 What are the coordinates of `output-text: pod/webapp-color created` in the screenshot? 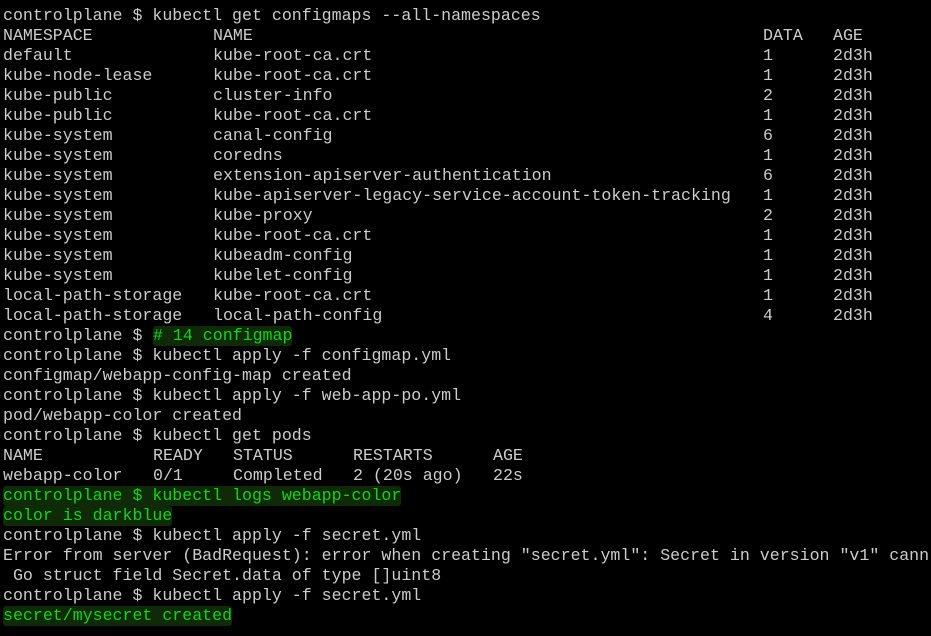 It's located at (122, 415).